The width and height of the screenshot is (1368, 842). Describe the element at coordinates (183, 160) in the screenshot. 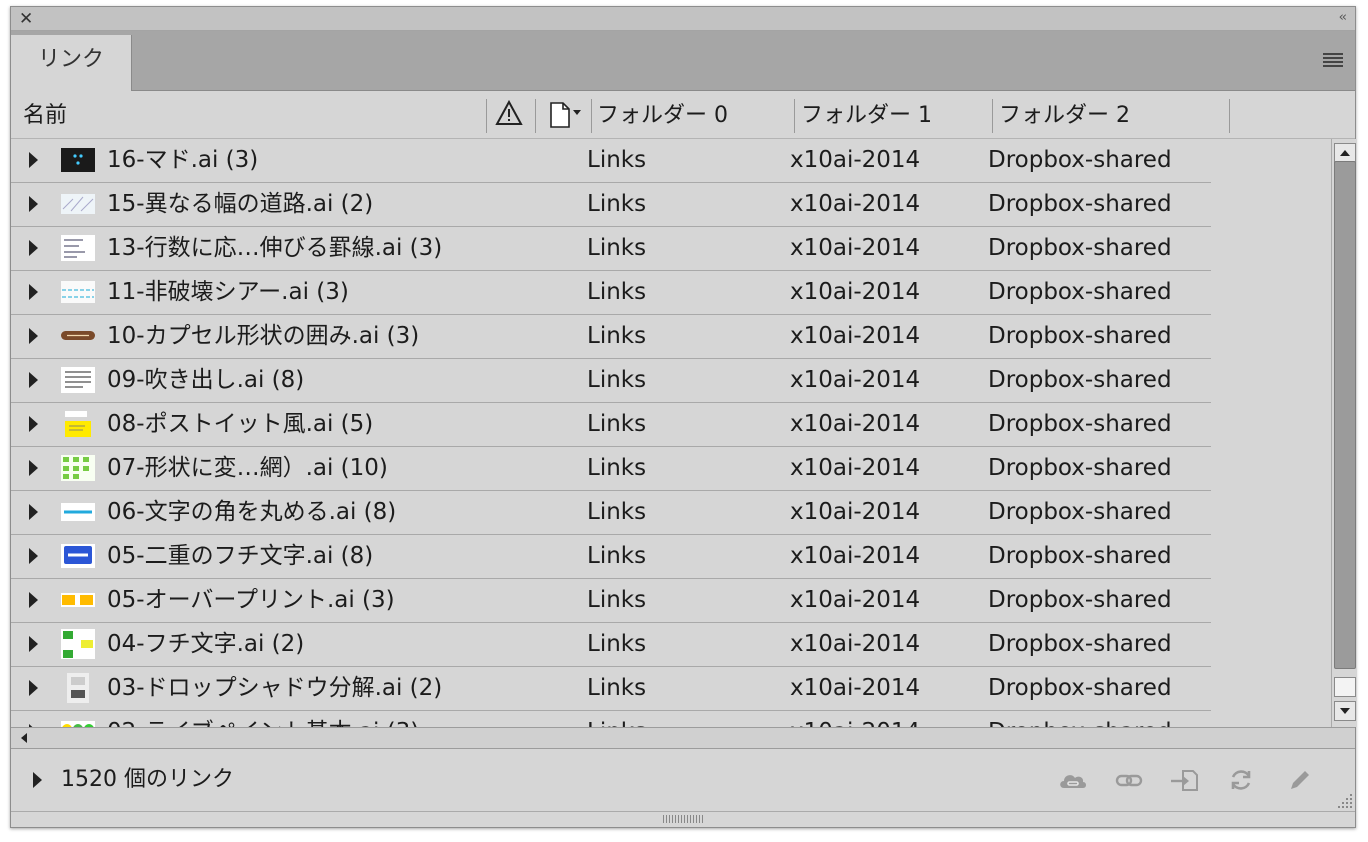

I see `link-name: 16-マド.ai (3)` at that location.